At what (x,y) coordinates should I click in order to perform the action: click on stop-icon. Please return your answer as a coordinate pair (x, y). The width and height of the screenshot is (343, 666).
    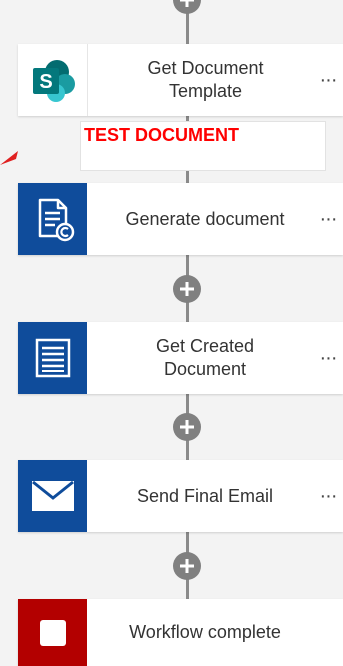
    Looking at the image, I should click on (52, 632).